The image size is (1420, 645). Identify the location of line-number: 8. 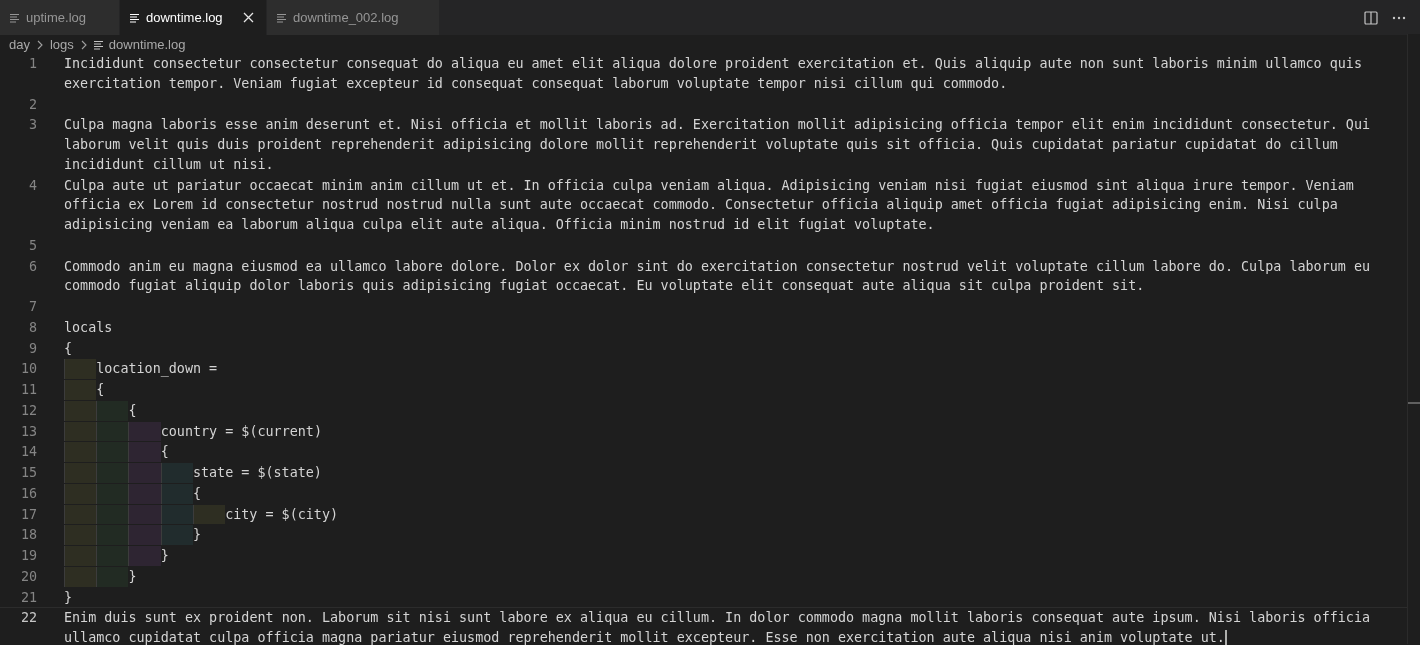
(32, 327).